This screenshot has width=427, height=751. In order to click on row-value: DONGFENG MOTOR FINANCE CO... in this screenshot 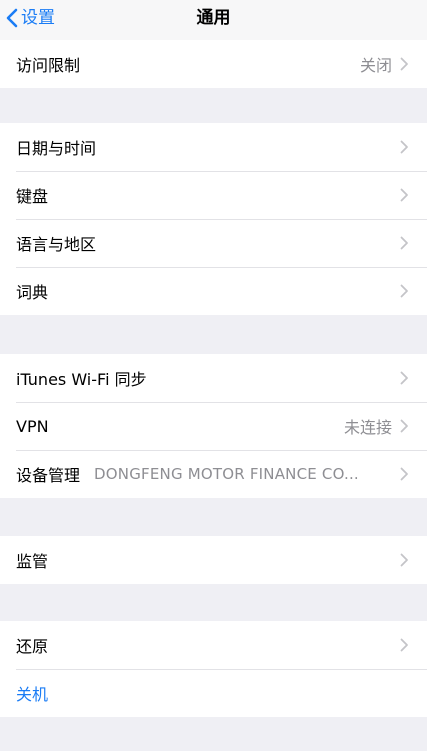, I will do `click(226, 474)`.